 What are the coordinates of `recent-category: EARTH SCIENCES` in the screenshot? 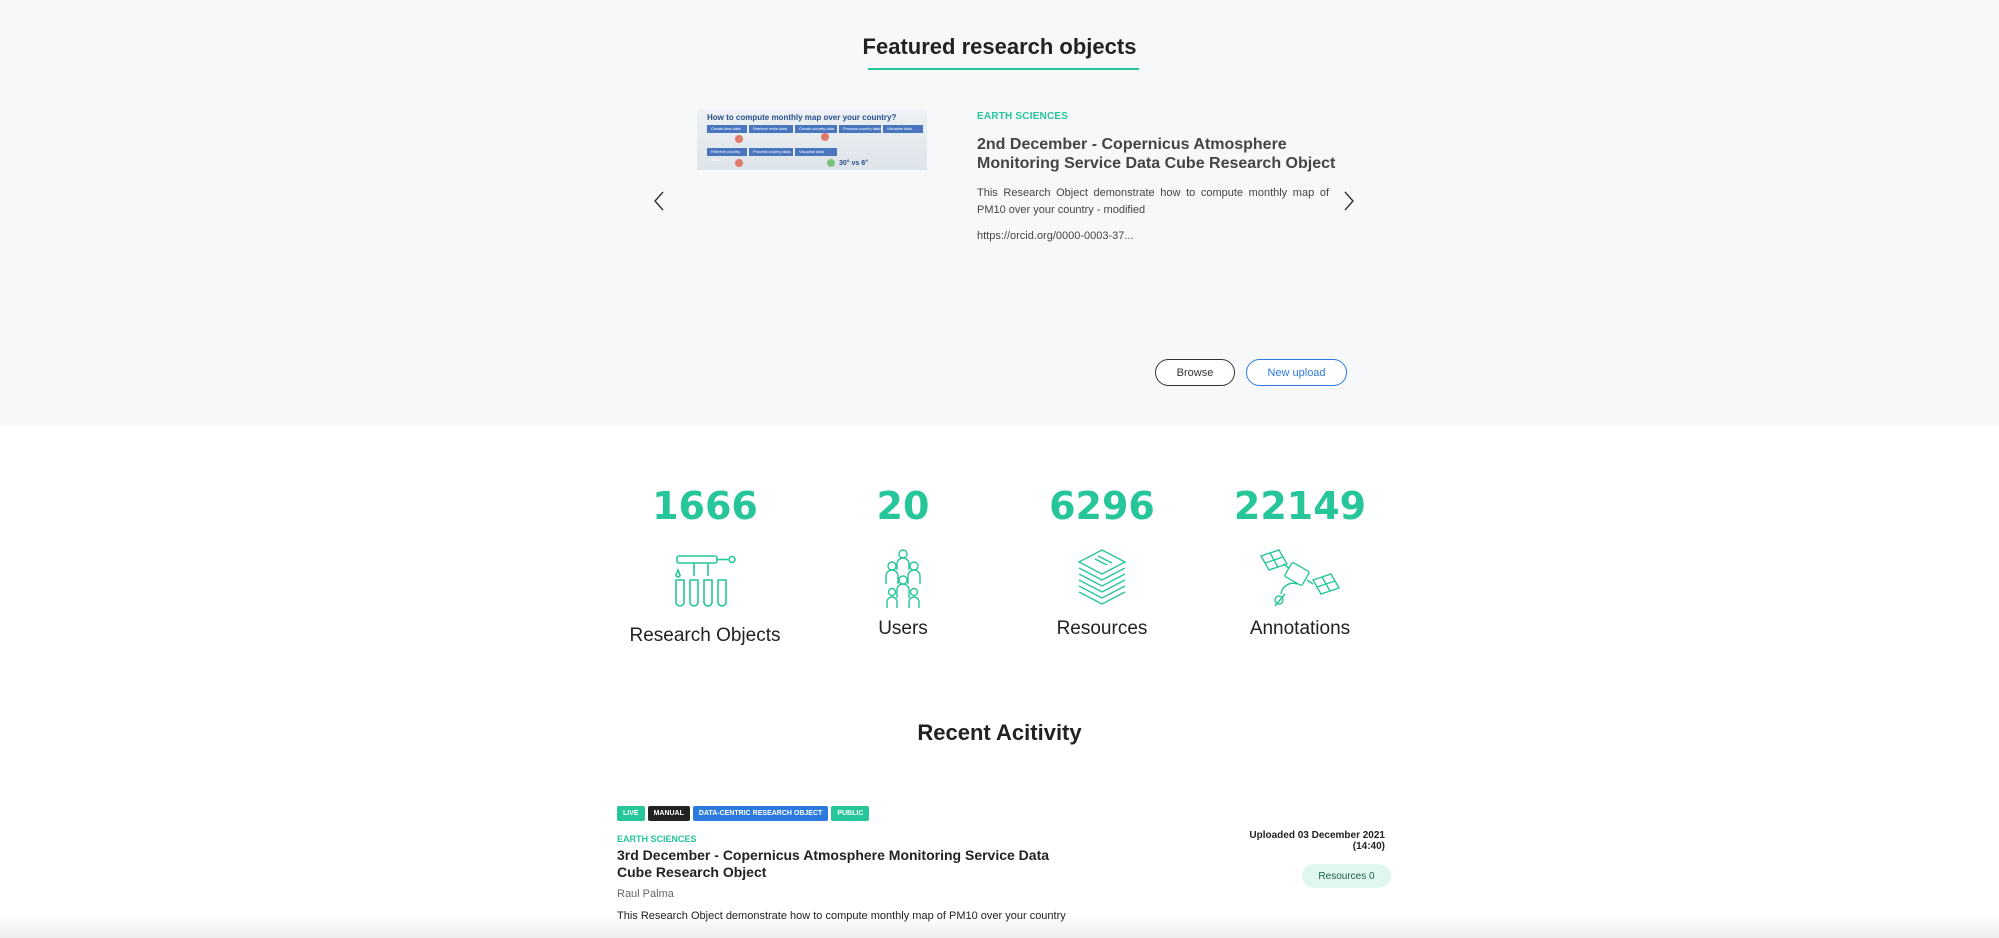 It's located at (657, 839).